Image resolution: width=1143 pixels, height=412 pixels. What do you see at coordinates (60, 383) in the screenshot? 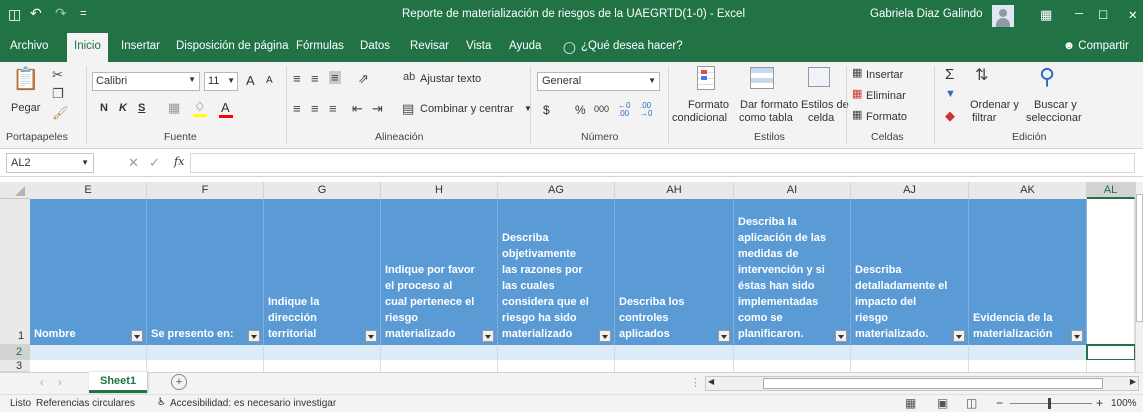
I see `next-sheet-icon: ›` at bounding box center [60, 383].